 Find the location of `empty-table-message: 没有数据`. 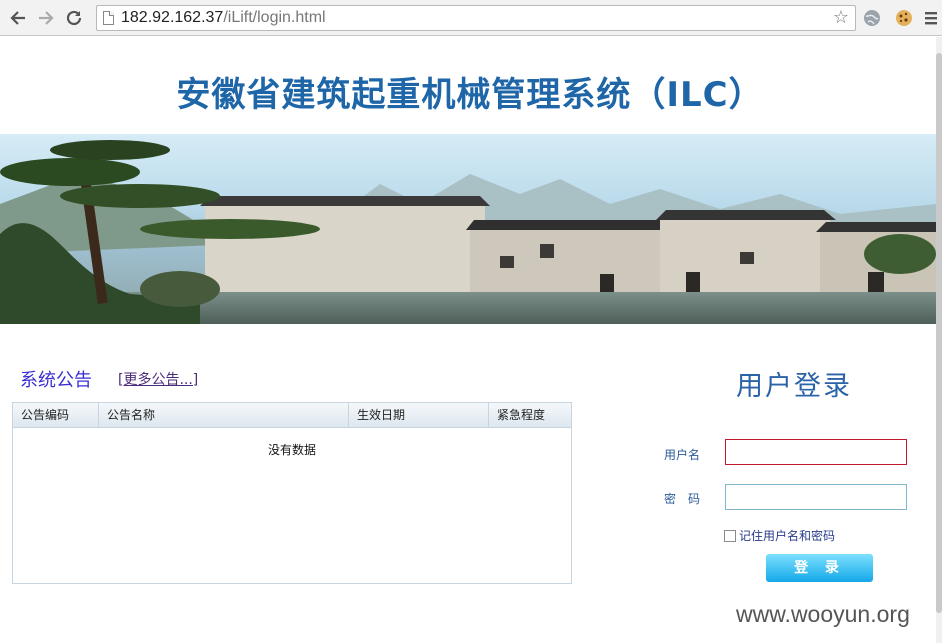

empty-table-message: 没有数据 is located at coordinates (291, 450).